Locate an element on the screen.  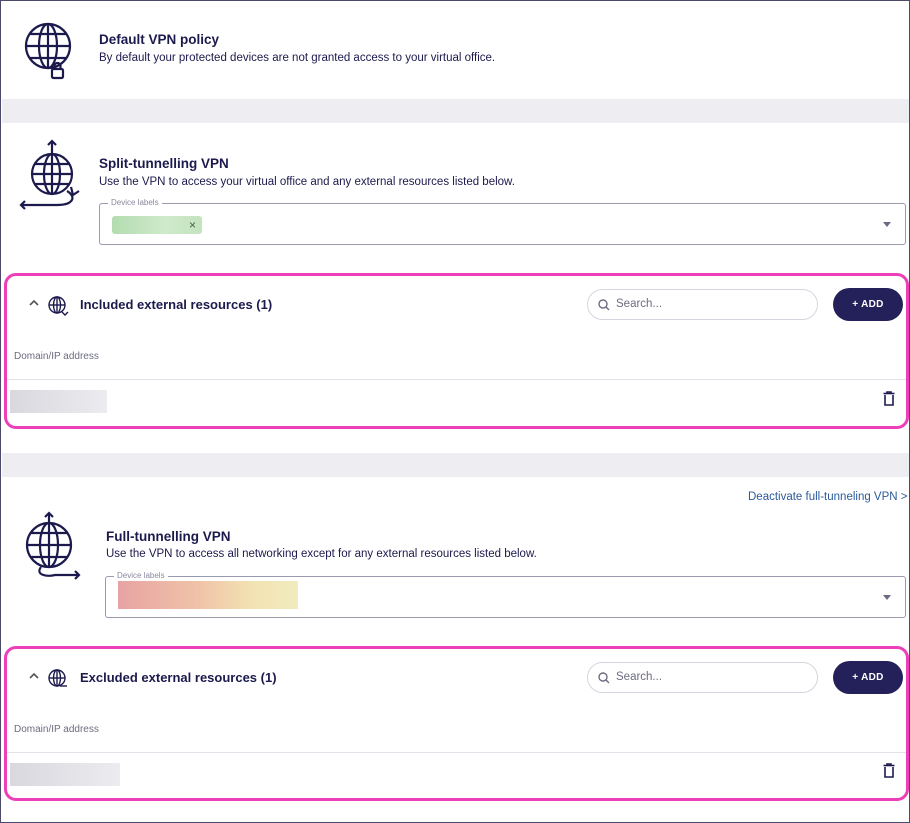
globe-split-arrows-icon is located at coordinates (52, 175).